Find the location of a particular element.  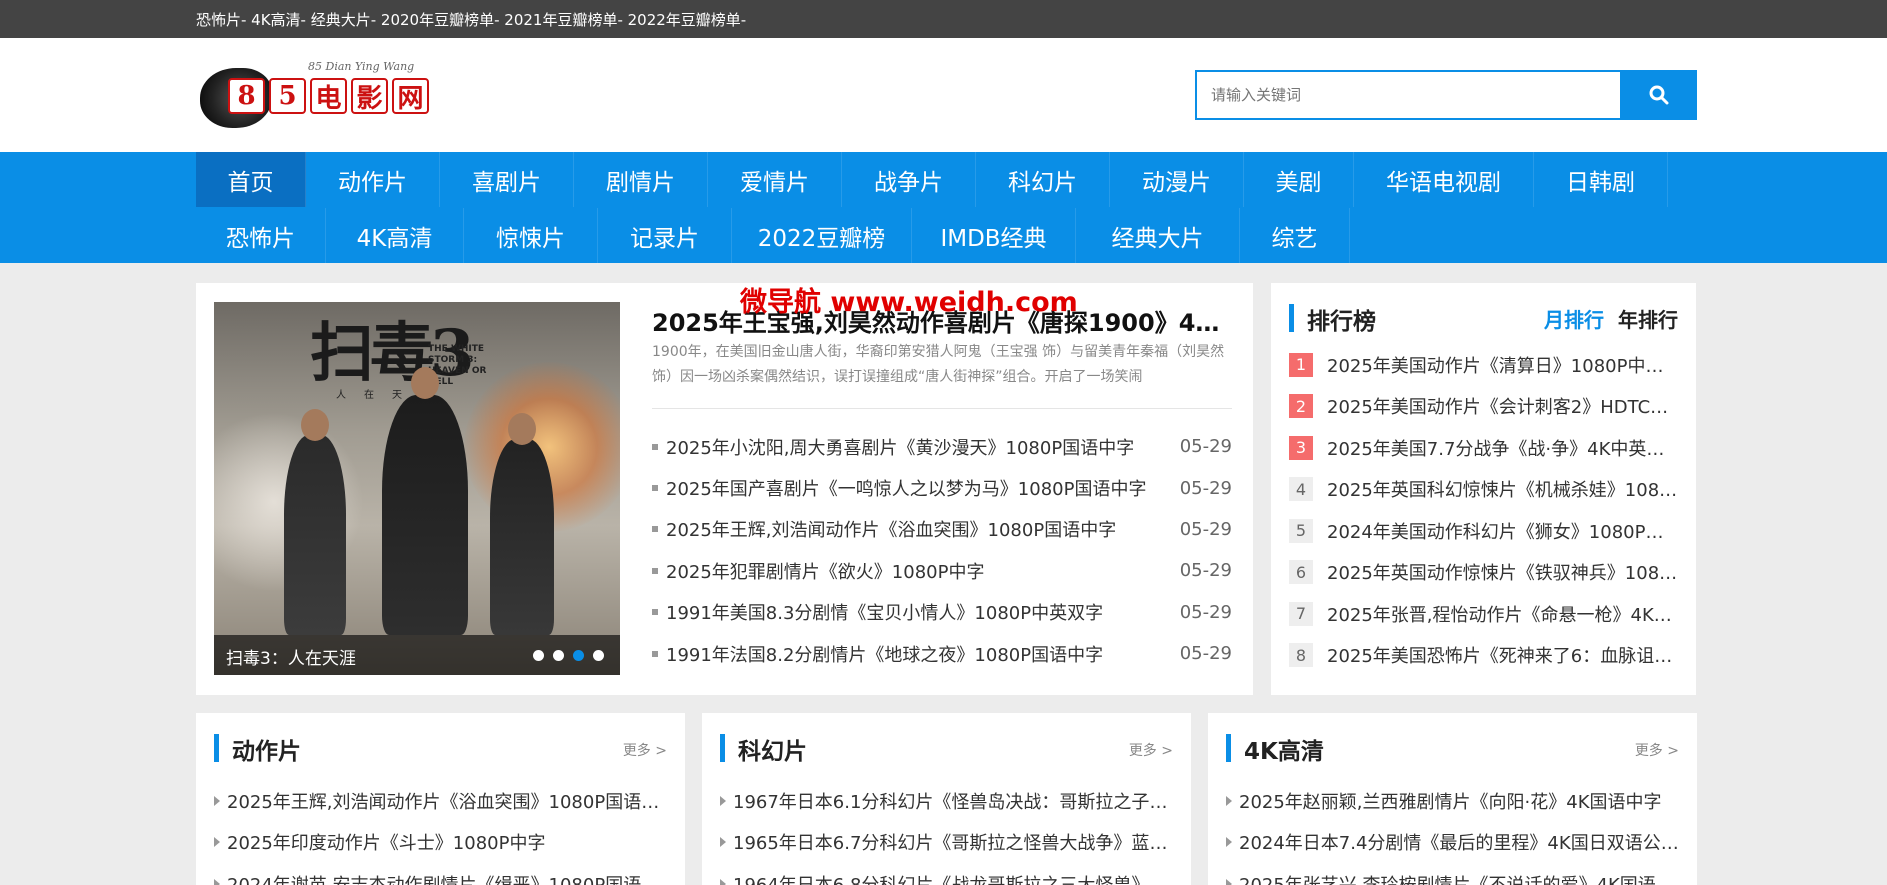

category-title: 科幻片 is located at coordinates (772, 749).